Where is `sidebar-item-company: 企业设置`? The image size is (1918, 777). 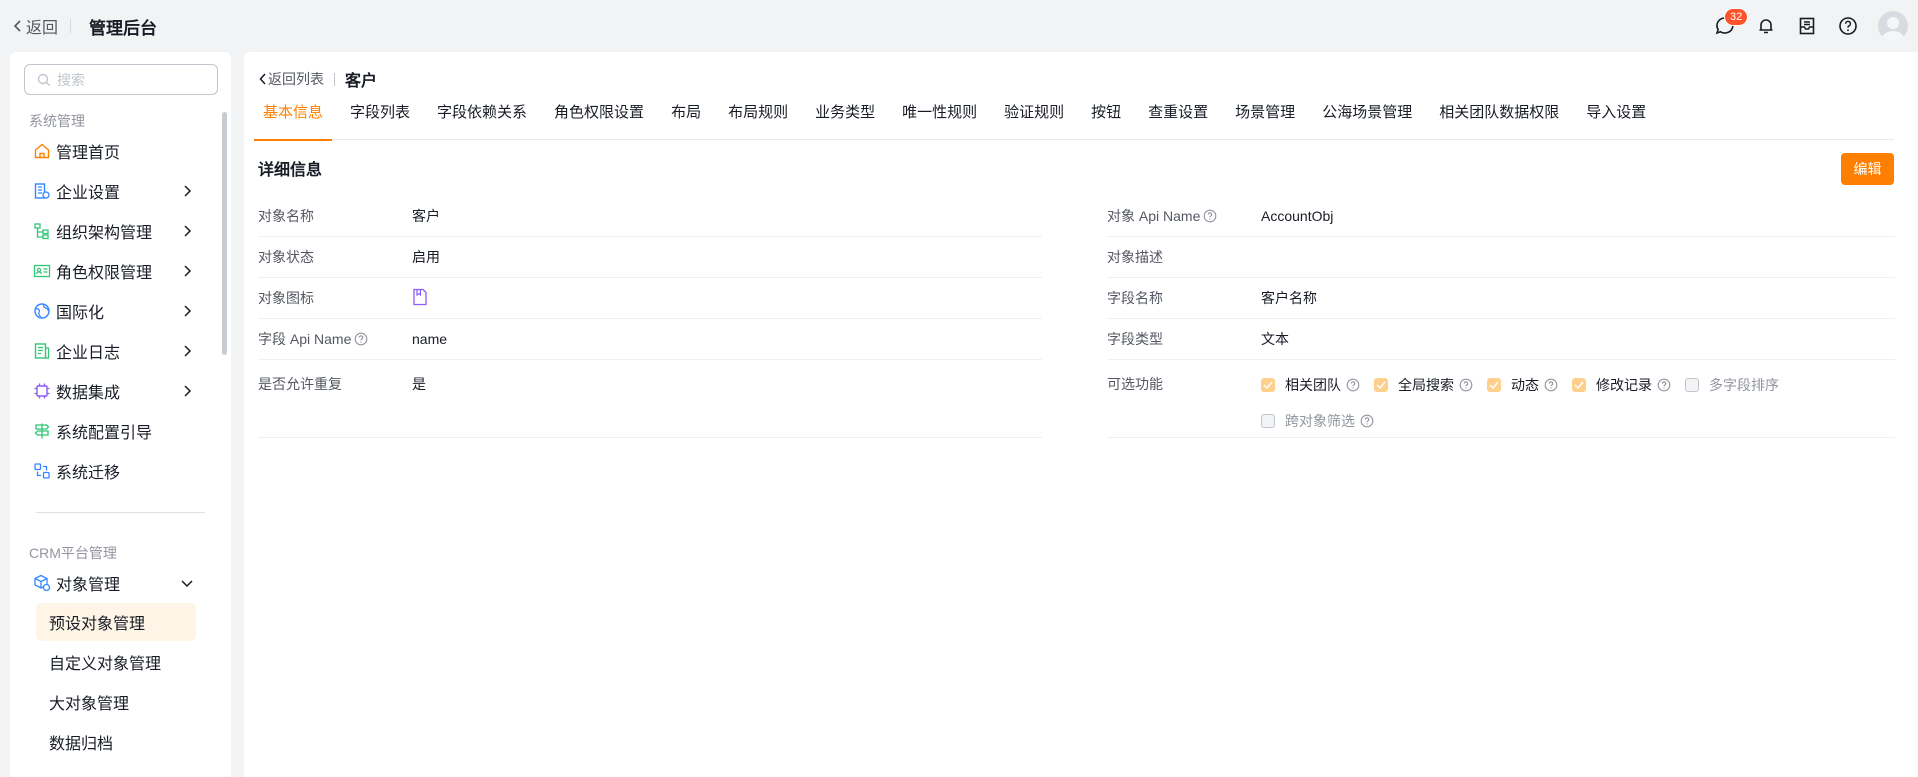 sidebar-item-company: 企业设置 is located at coordinates (120, 191).